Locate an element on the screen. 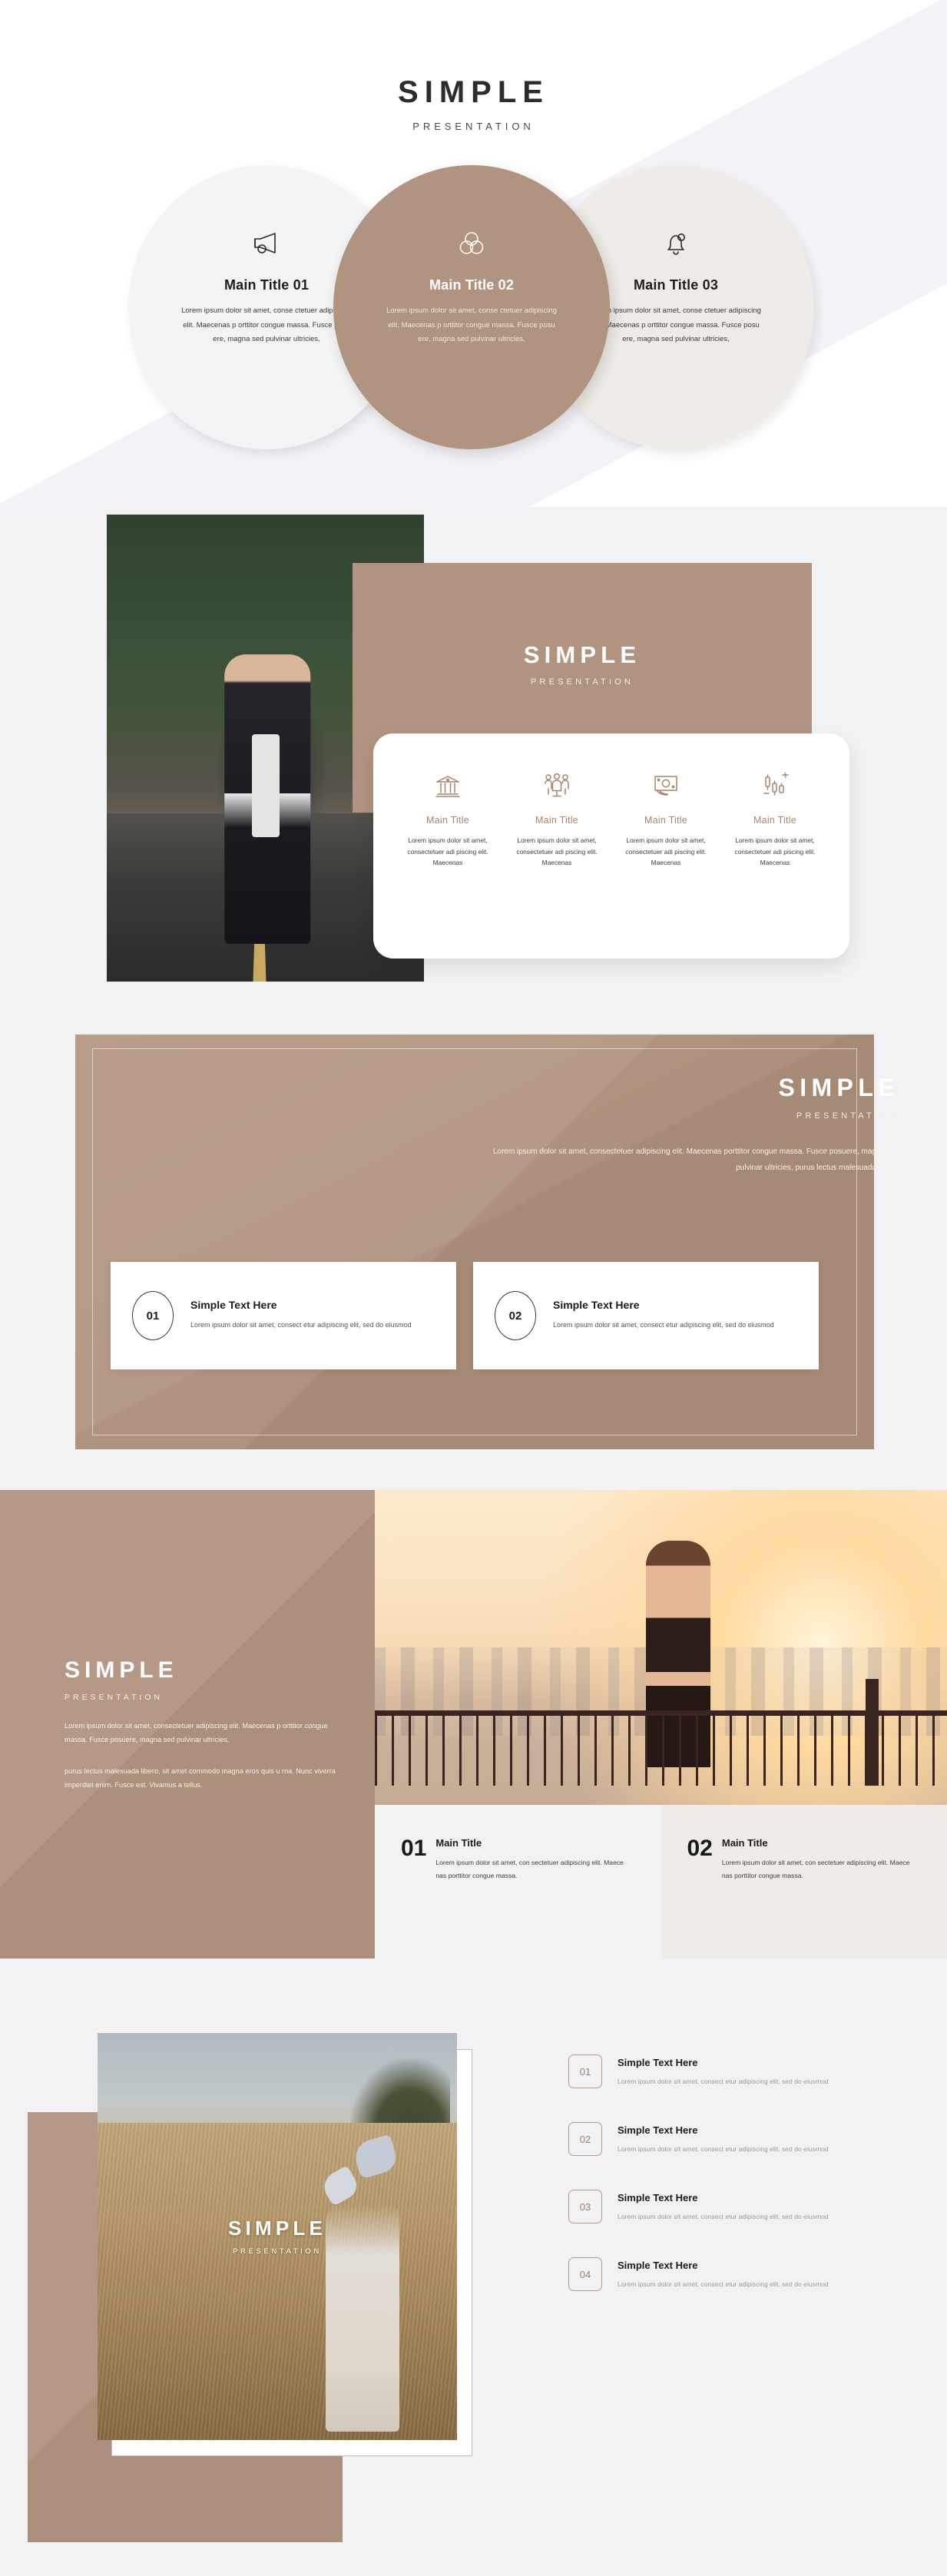 This screenshot has width=947, height=2576. page-subtitle: PRESENTATION is located at coordinates (473, 126).